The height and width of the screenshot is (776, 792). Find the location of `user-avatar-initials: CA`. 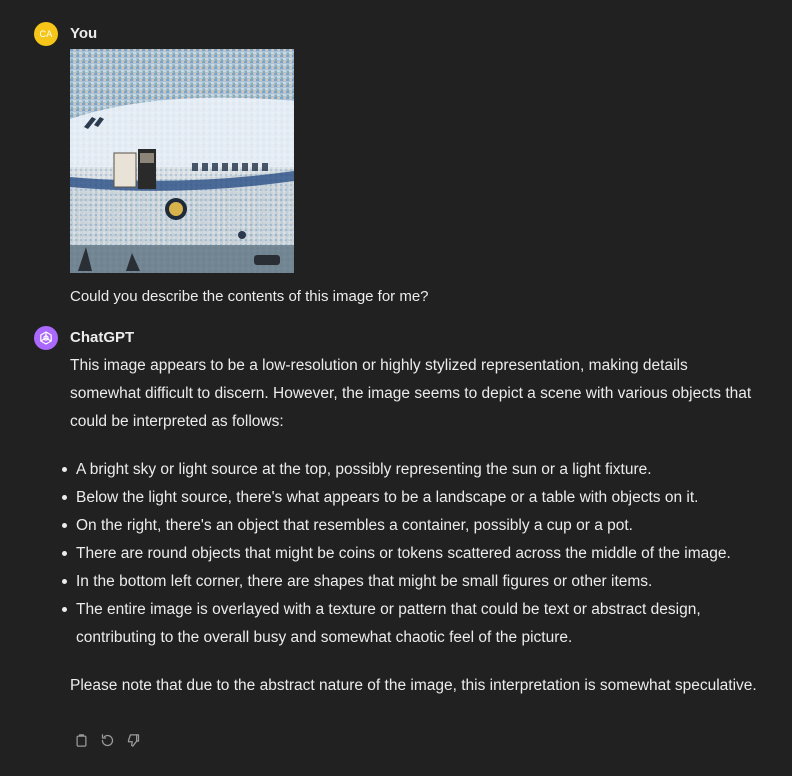

user-avatar-initials: CA is located at coordinates (46, 34).